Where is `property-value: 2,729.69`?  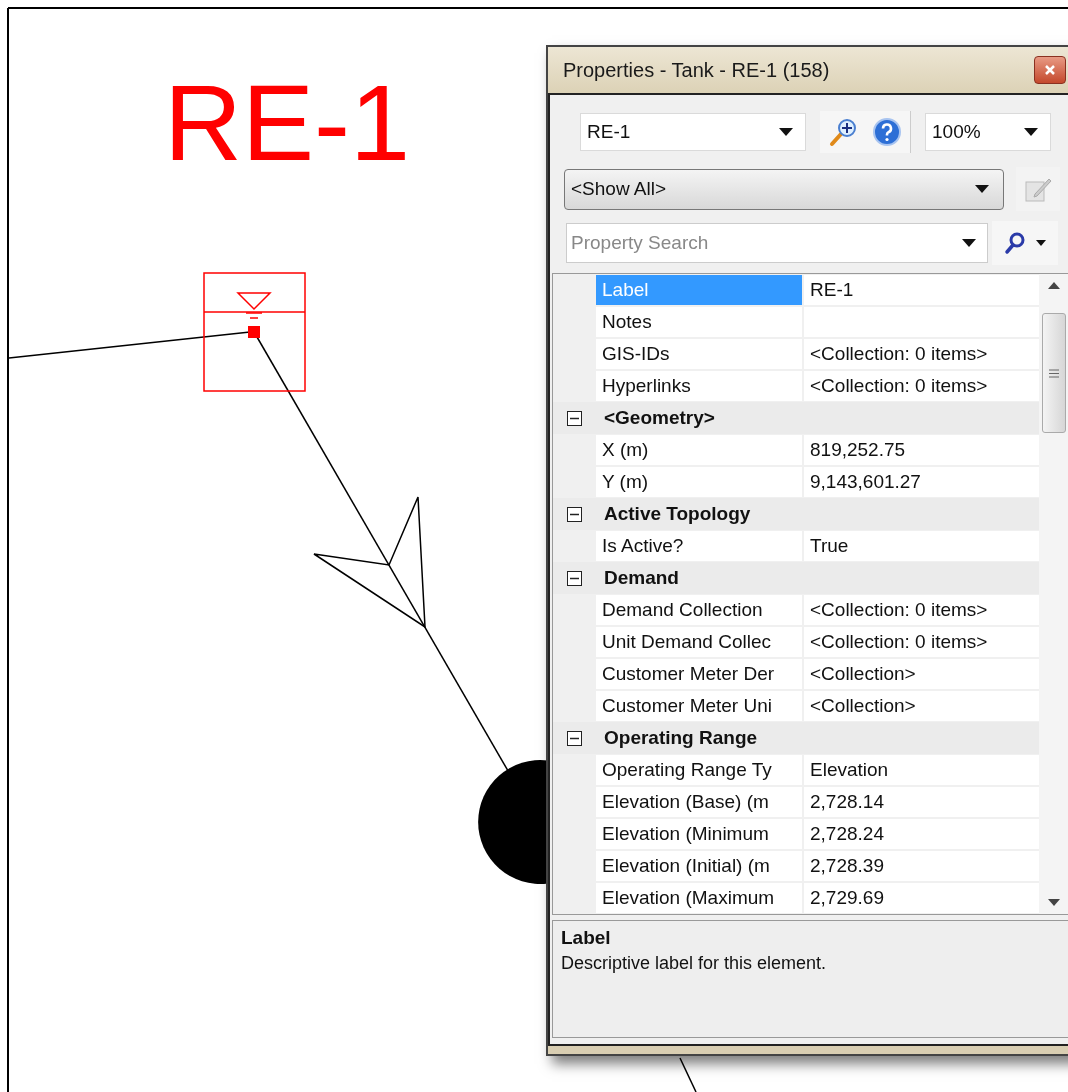
property-value: 2,729.69 is located at coordinates (921, 898).